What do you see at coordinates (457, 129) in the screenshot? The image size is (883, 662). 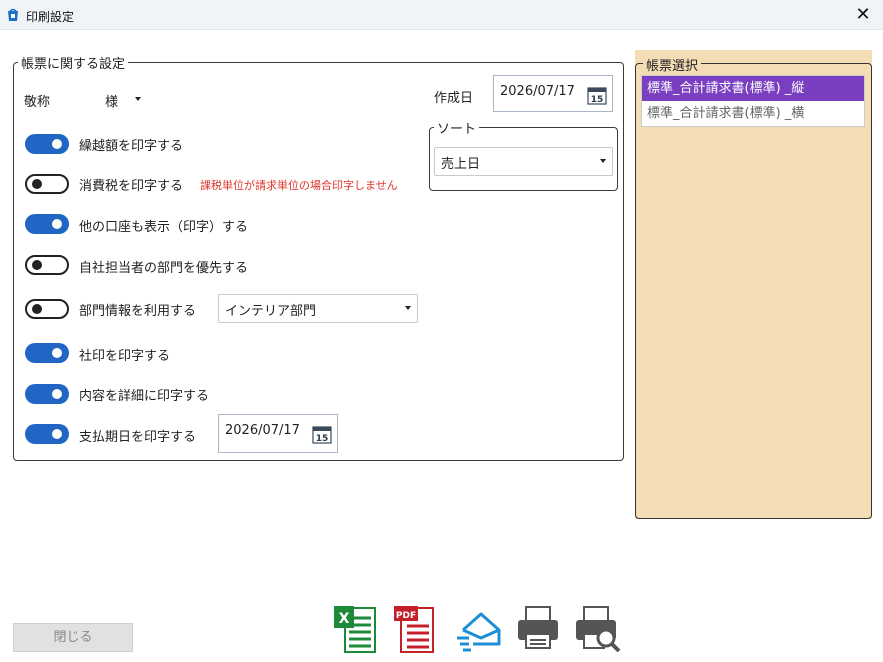 I see `sort-group-legend: ソート` at bounding box center [457, 129].